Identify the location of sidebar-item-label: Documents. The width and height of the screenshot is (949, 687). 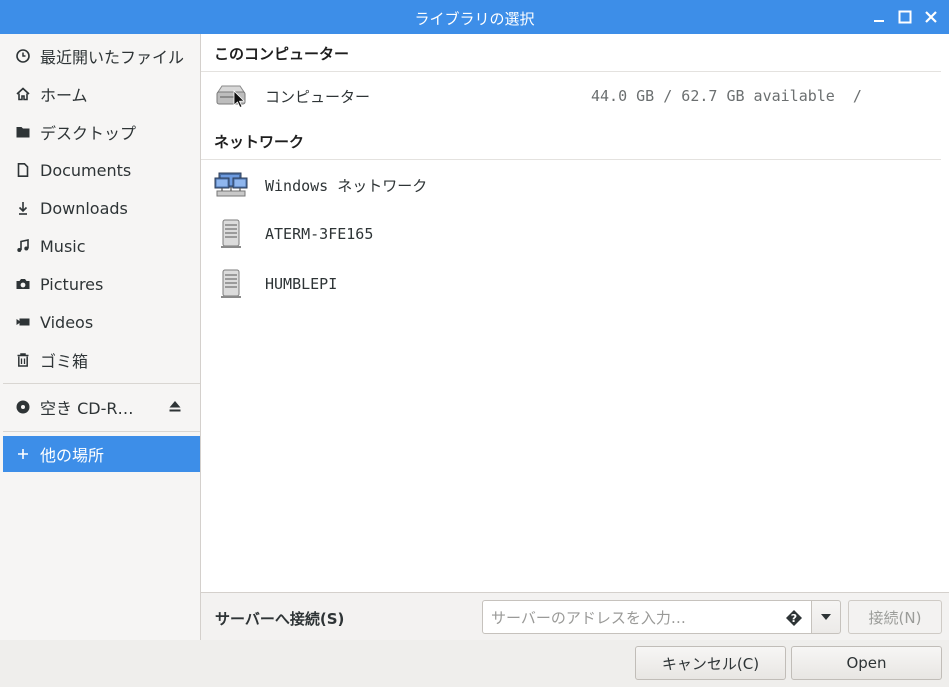
(86, 170).